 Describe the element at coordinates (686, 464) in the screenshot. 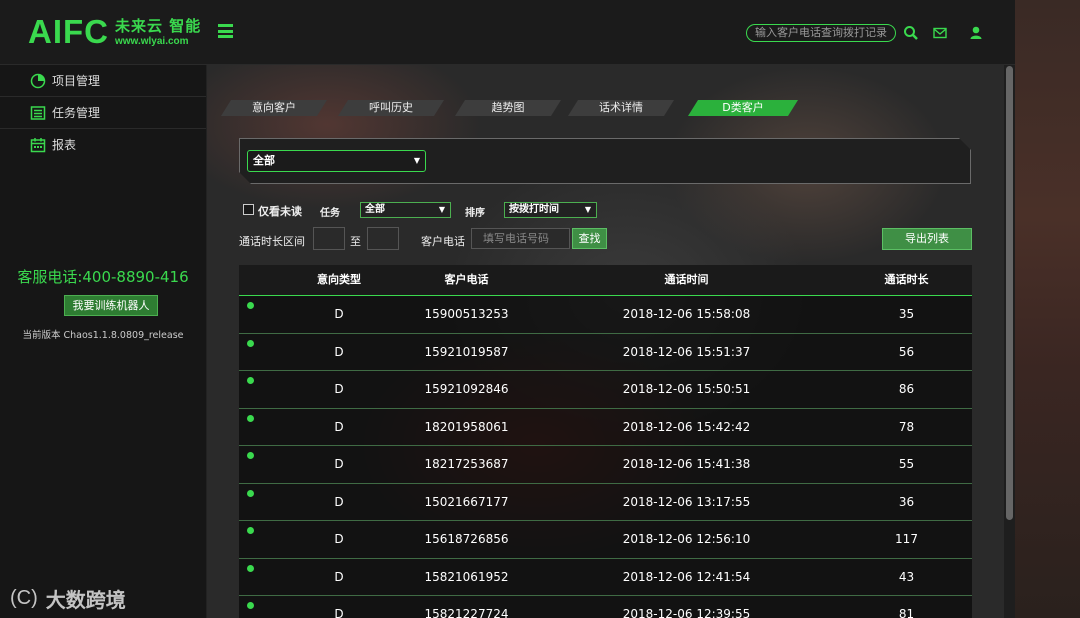

I see `cell-call-time: 2018-12-06 15:41:38` at that location.